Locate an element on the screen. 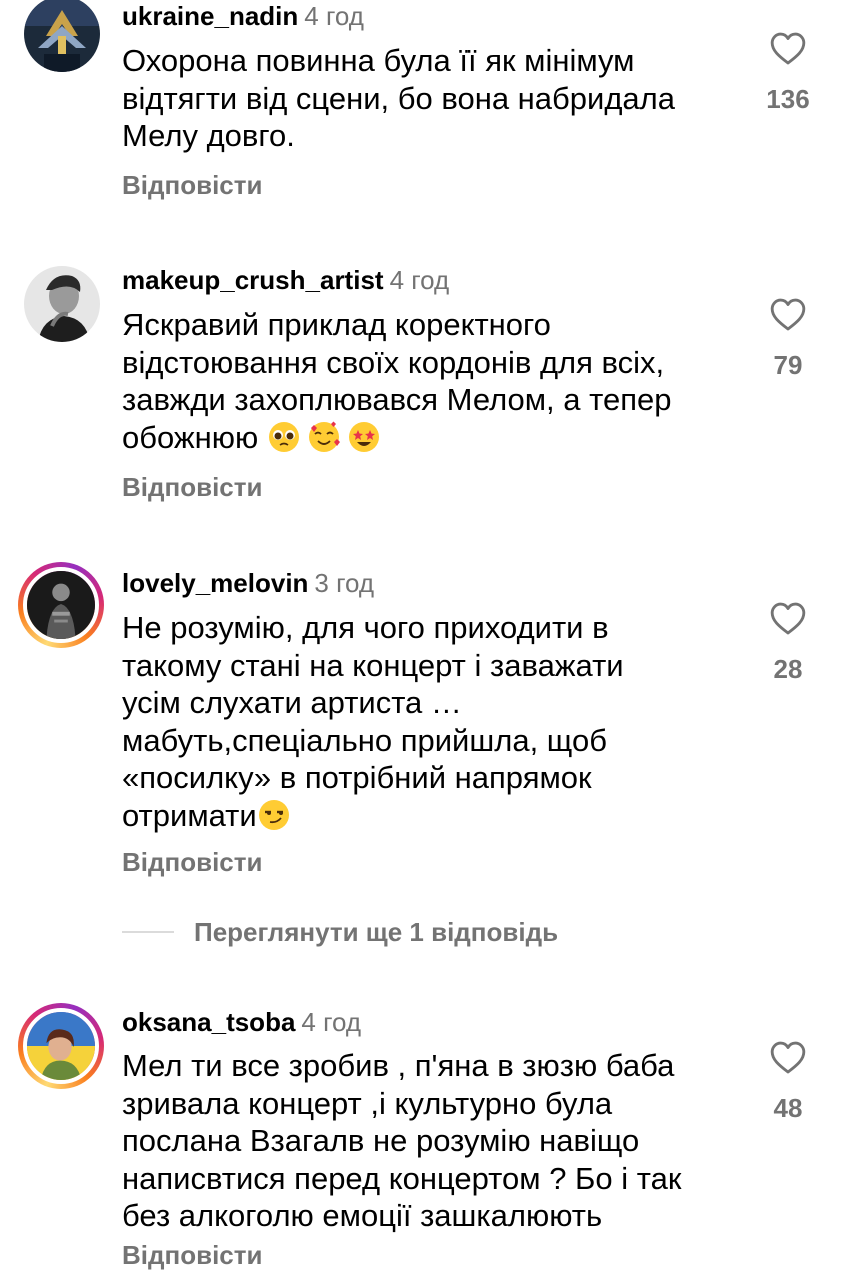 This screenshot has height=1280, width=851. comment-meta: ukraine_nadin 4 год is located at coordinates (243, 16).